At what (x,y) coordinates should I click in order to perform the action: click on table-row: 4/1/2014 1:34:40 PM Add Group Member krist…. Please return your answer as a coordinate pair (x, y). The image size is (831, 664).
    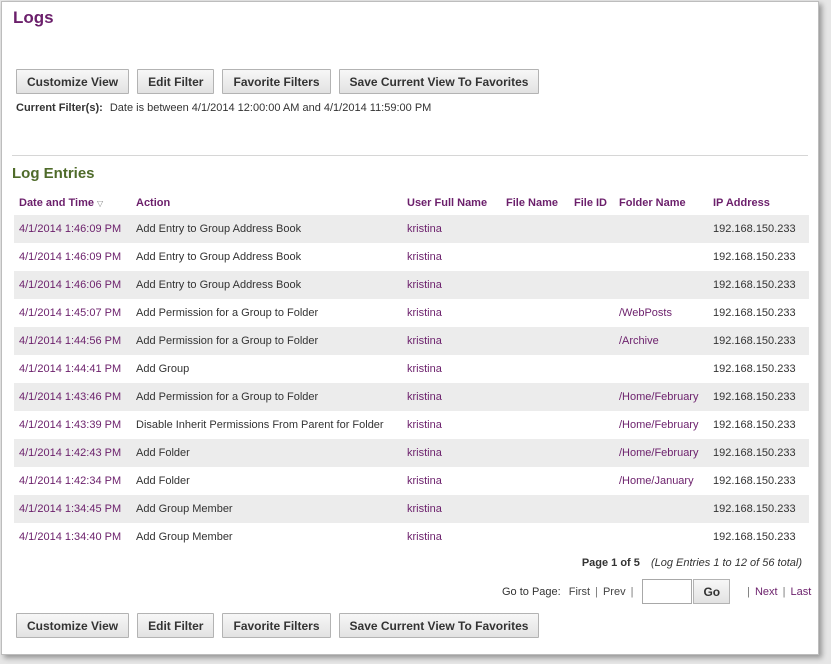
    Looking at the image, I should click on (411, 537).